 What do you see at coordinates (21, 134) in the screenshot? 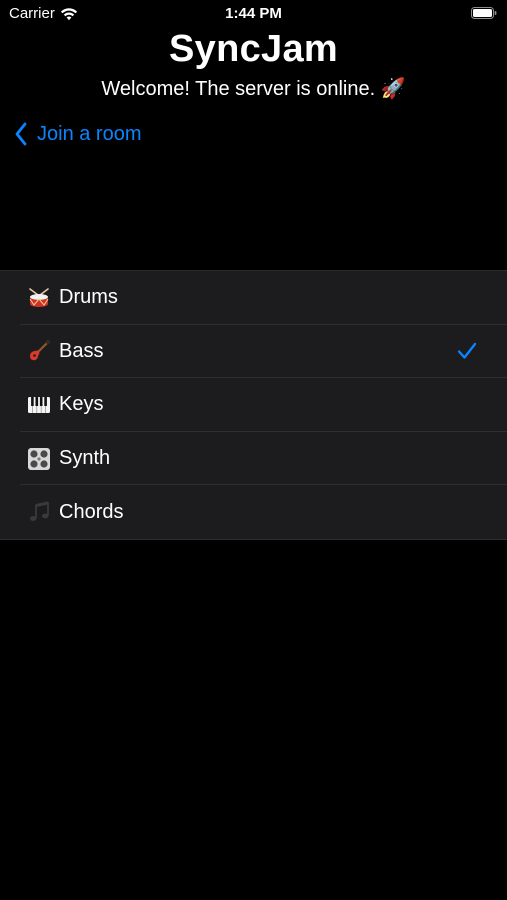
I see `chevron-left-icon` at bounding box center [21, 134].